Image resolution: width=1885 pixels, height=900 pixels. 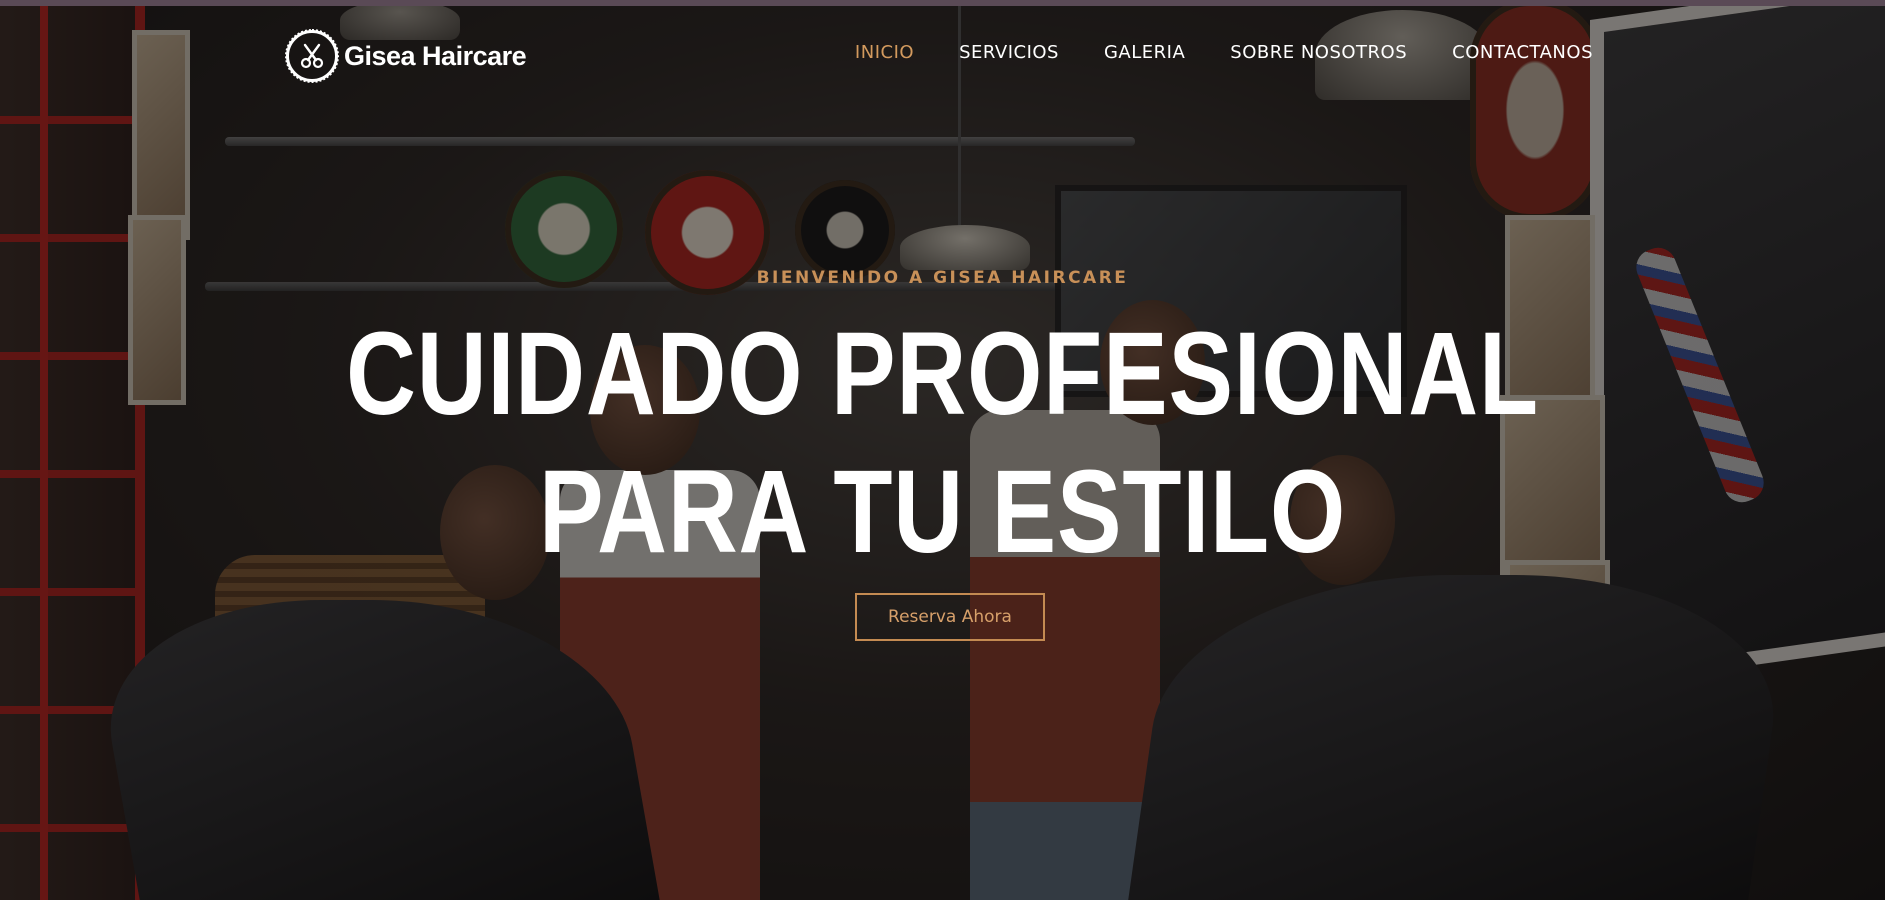 I want to click on nav-item-servicios: SERVICIOS, so click(x=1009, y=52).